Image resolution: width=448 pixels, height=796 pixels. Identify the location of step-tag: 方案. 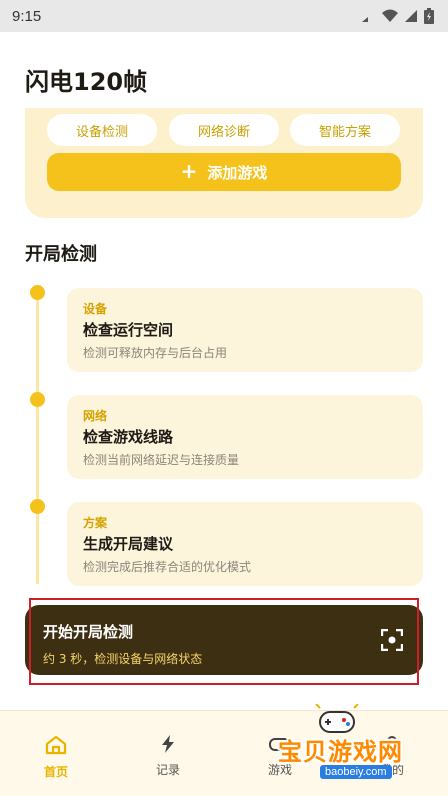
(95, 523).